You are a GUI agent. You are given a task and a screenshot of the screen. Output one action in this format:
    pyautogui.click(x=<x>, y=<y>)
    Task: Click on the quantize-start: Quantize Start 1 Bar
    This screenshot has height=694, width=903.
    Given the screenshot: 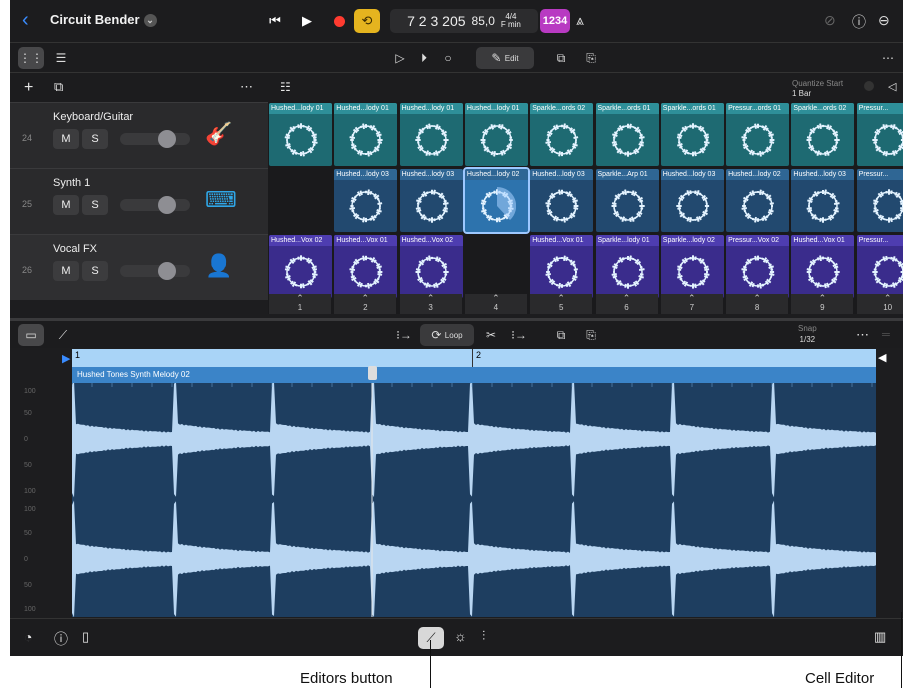 What is the action you would take?
    pyautogui.click(x=817, y=89)
    